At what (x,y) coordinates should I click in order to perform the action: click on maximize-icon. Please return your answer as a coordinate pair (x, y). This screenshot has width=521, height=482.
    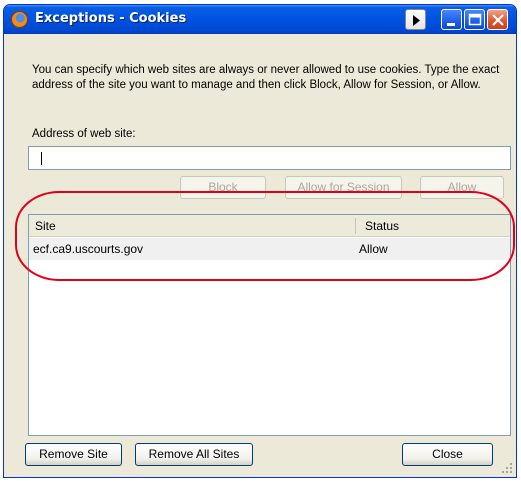
    Looking at the image, I should click on (475, 19).